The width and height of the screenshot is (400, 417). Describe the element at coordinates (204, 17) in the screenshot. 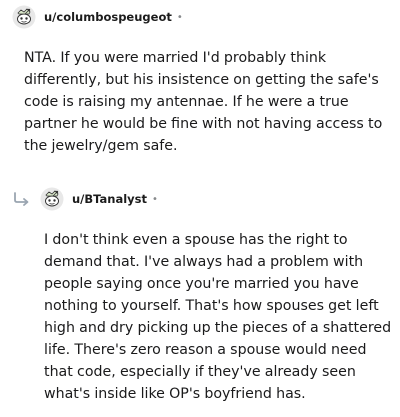

I see `comment-header: u/columbospeugeot •` at that location.